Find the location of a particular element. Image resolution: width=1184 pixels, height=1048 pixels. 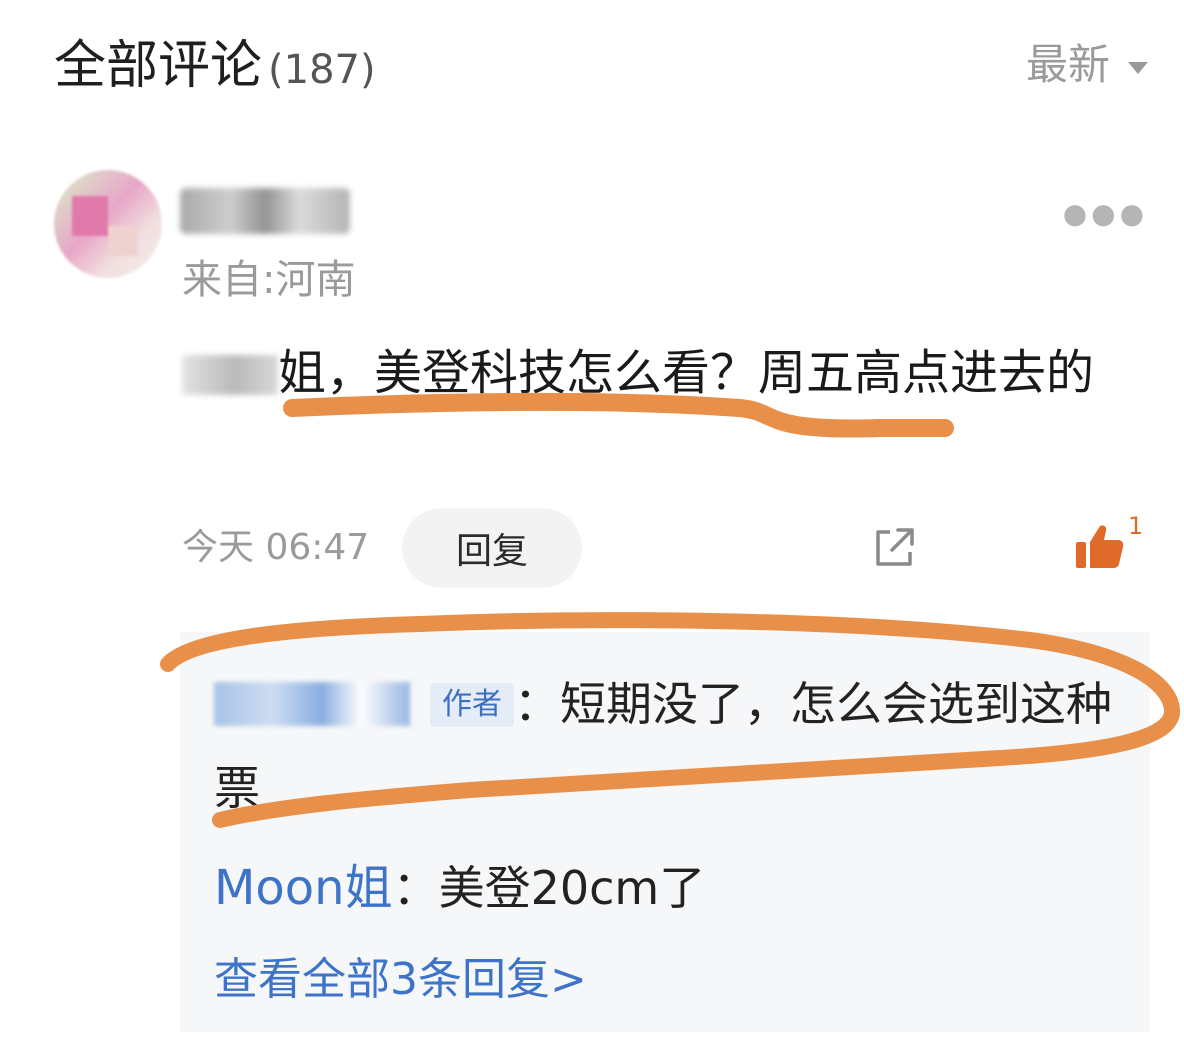

location-label: 来自:河南 is located at coordinates (269, 280).